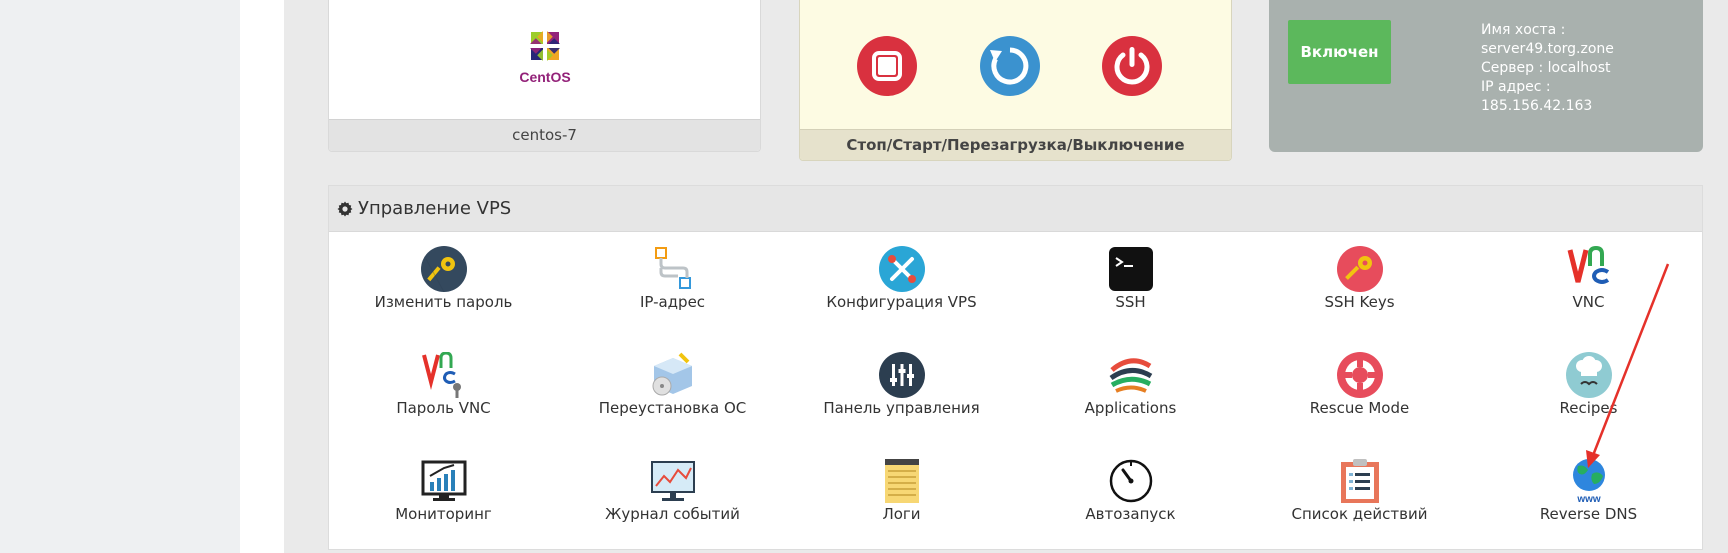  I want to click on tile-ssh: SSH, so click(1130, 280).